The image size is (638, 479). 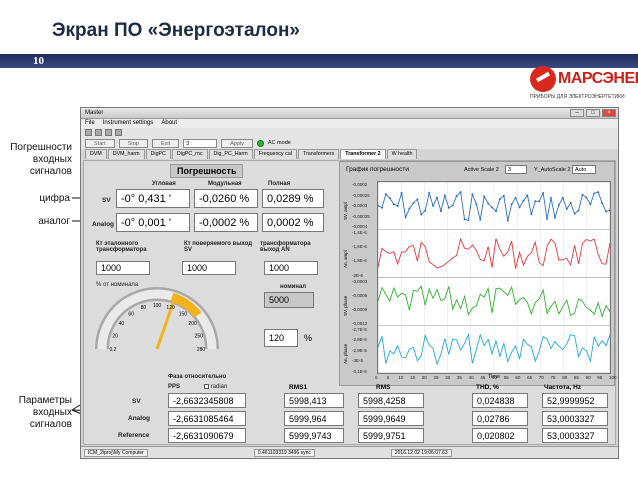 What do you see at coordinates (230, 154) in the screenshot?
I see `tab-dig-pc-harm: Dig_PC_Harm` at bounding box center [230, 154].